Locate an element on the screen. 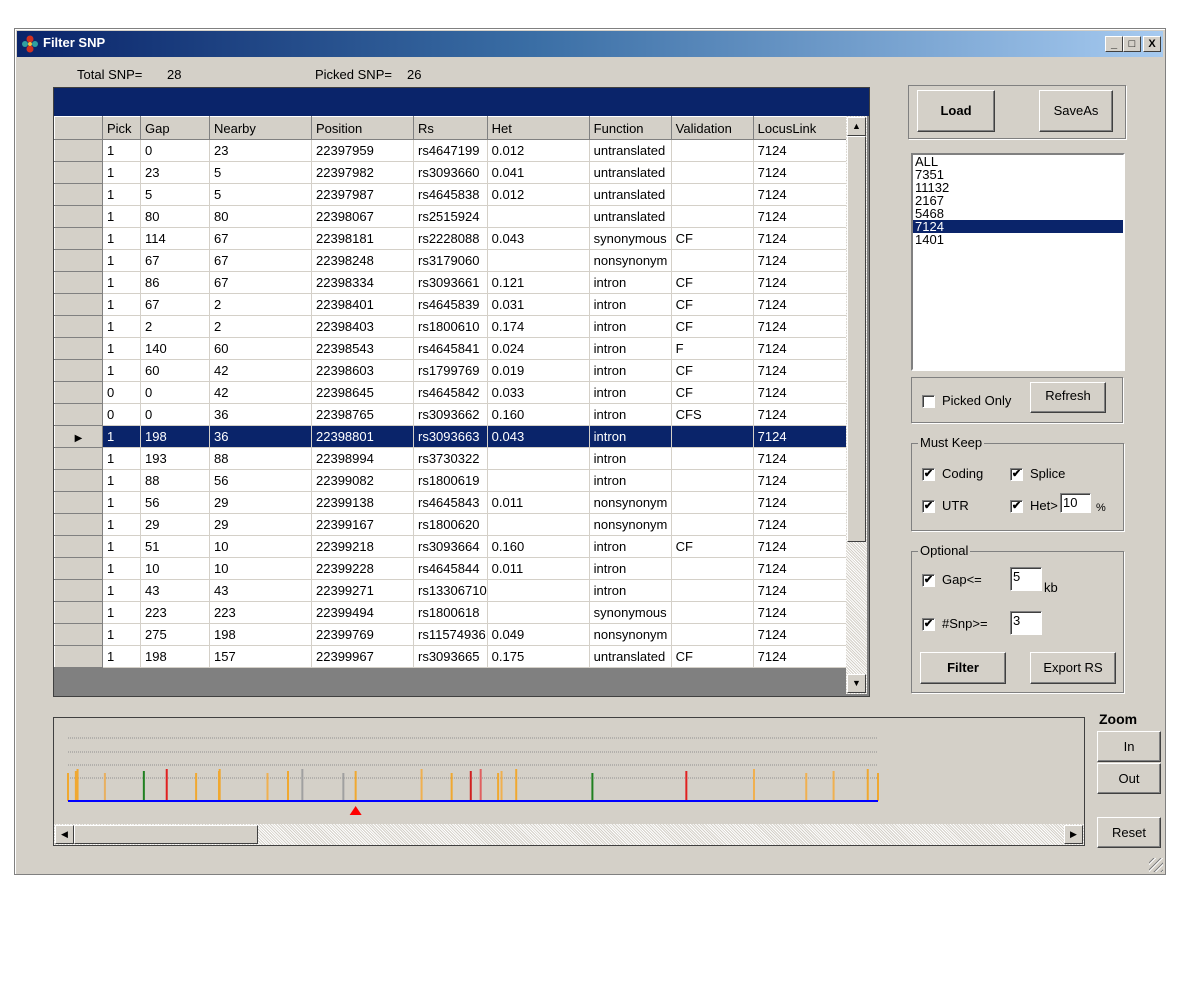 The height and width of the screenshot is (998, 1200). cell-het: 0.024 is located at coordinates (538, 348).